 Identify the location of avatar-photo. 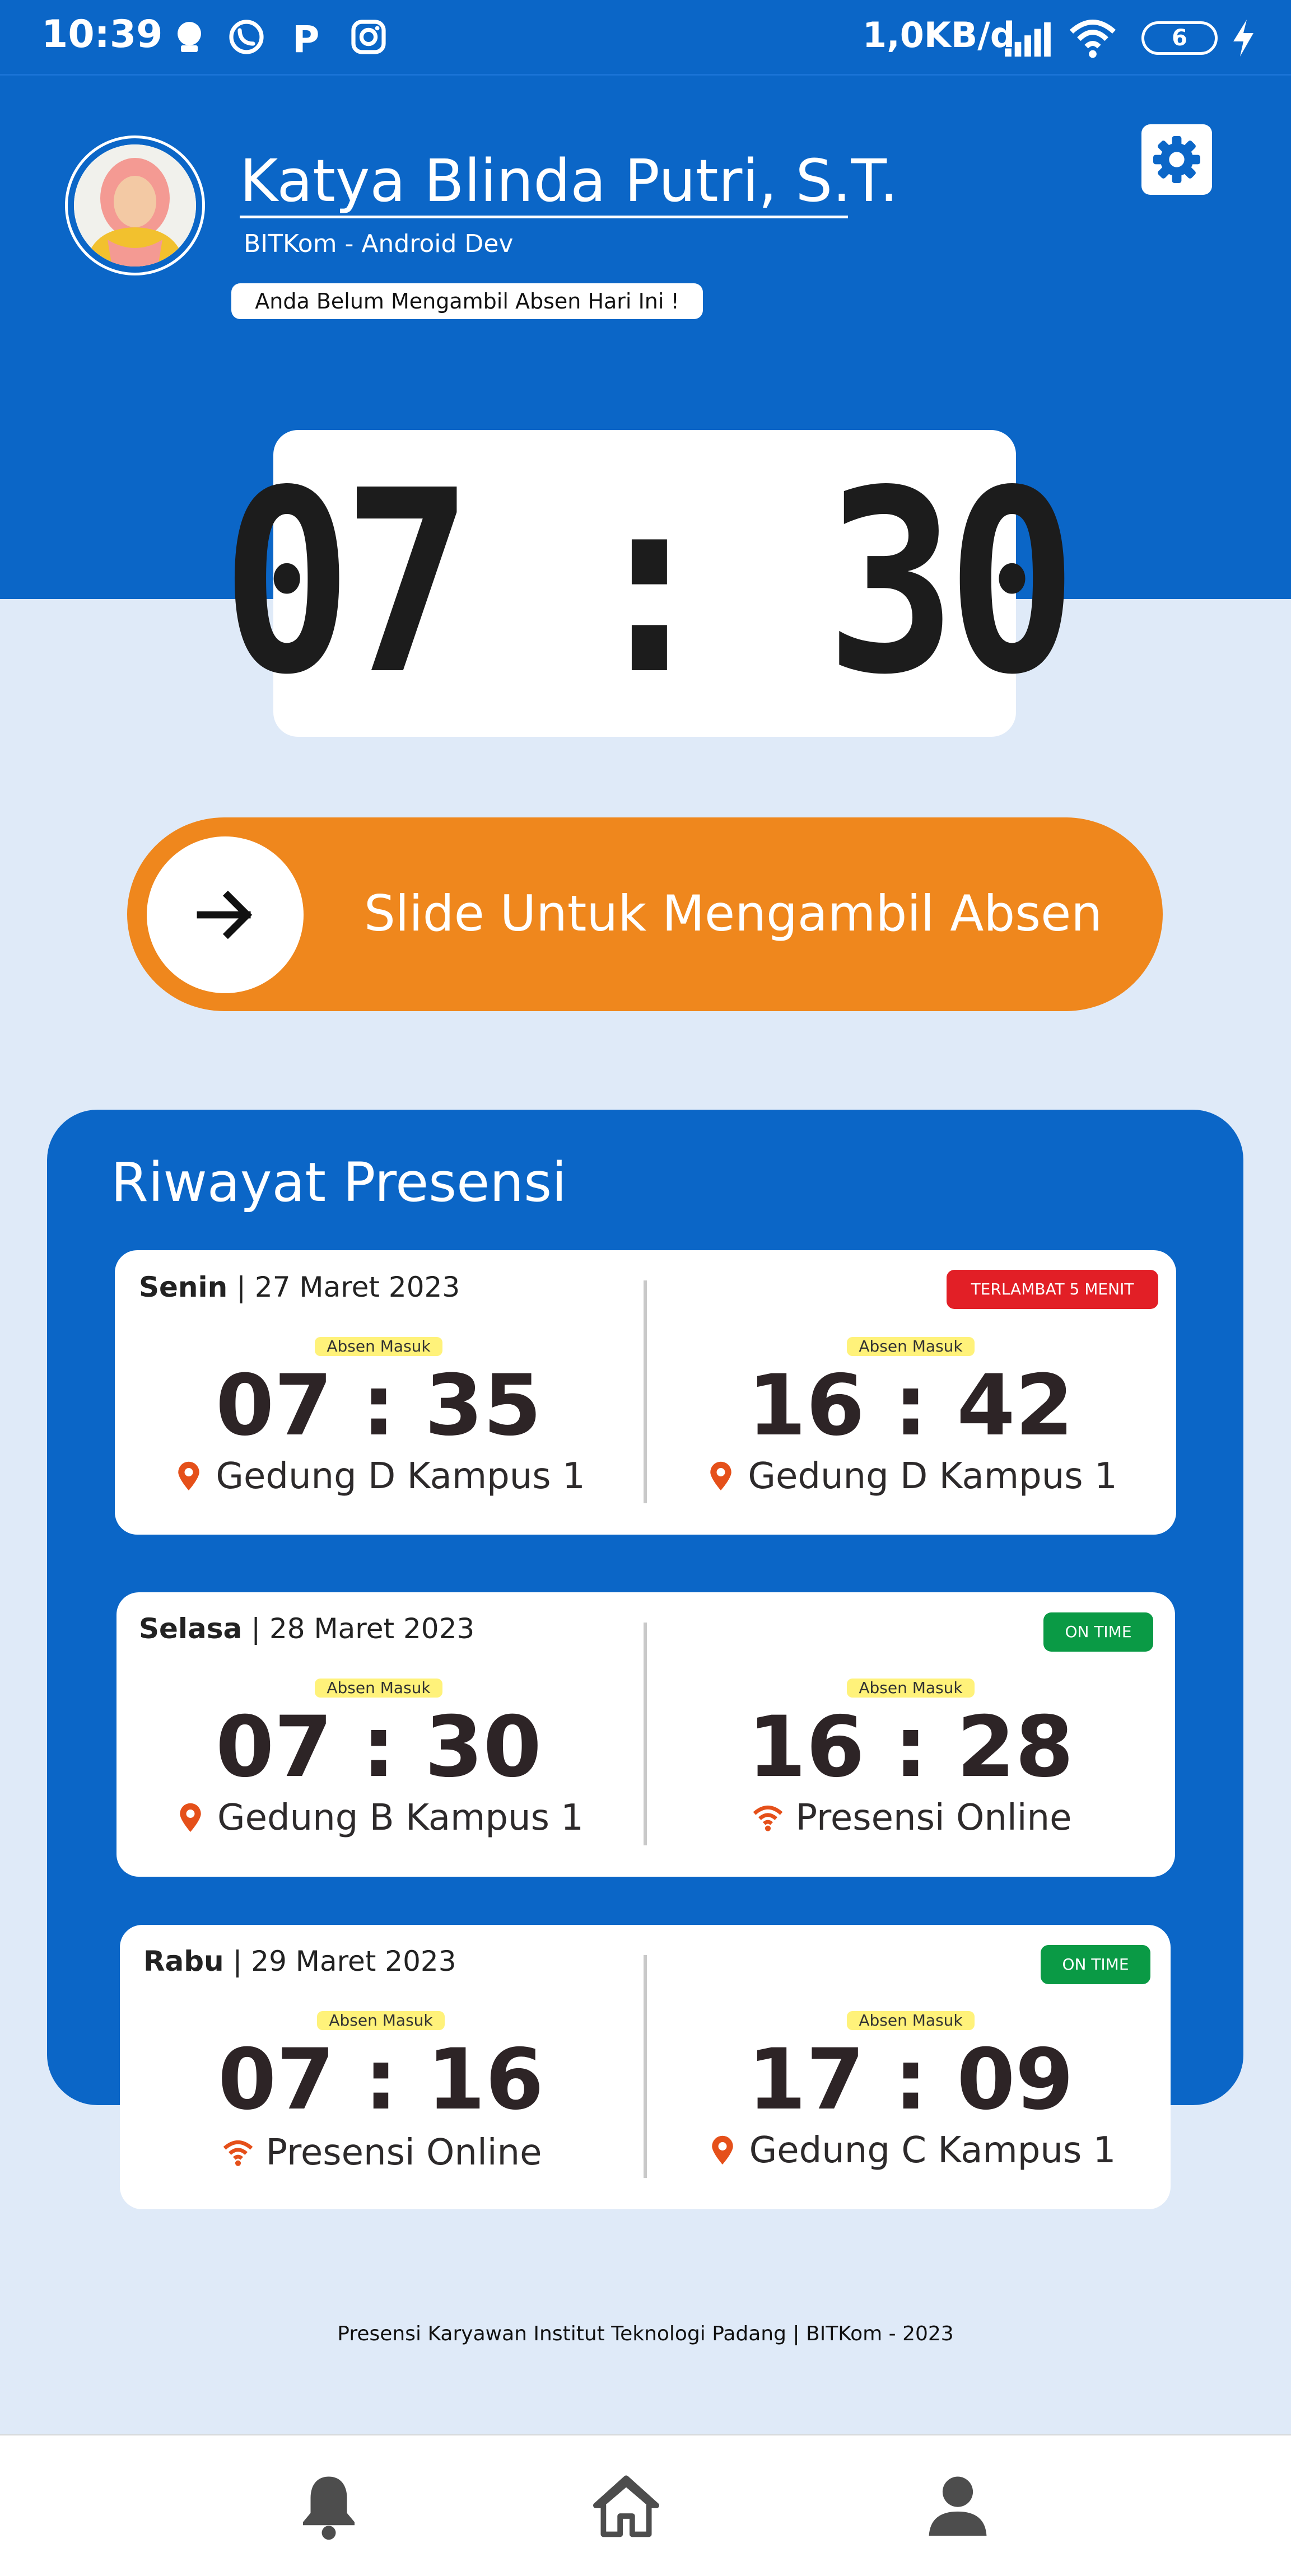
(135, 205).